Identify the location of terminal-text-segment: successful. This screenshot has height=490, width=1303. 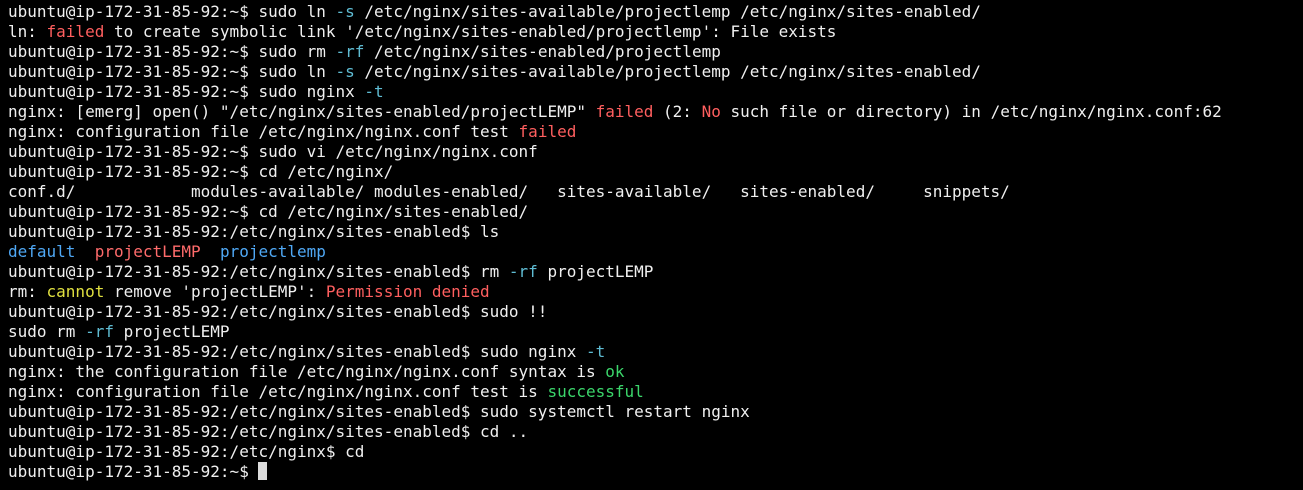
(595, 391).